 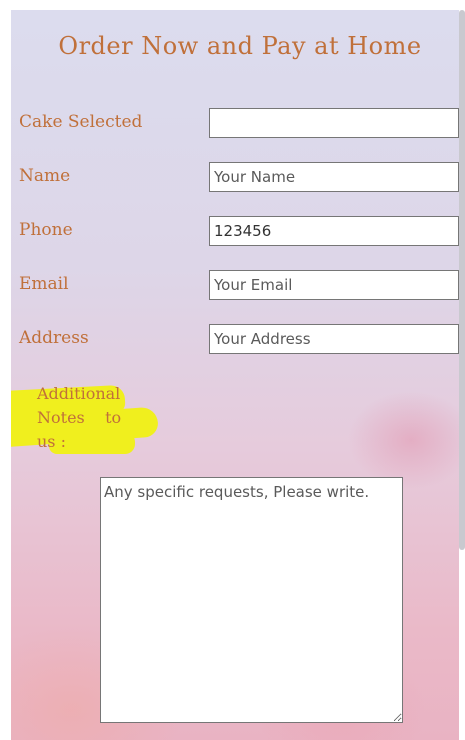 I want to click on notes-label-line: us :, so click(x=51, y=441).